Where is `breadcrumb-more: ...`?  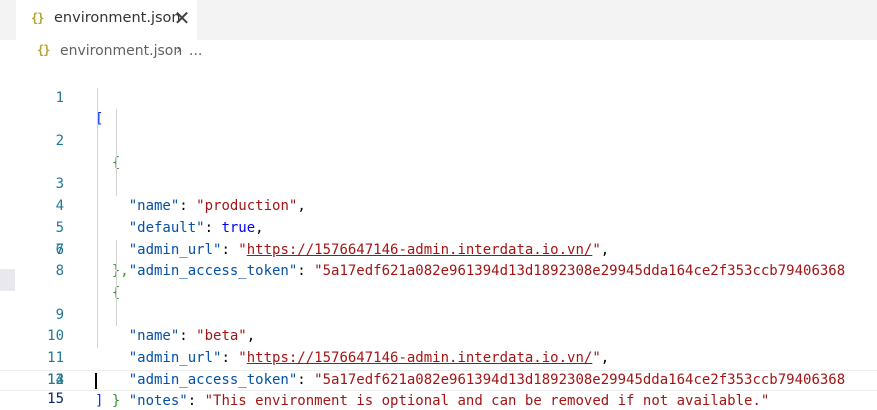 breadcrumb-more: ... is located at coordinates (195, 51).